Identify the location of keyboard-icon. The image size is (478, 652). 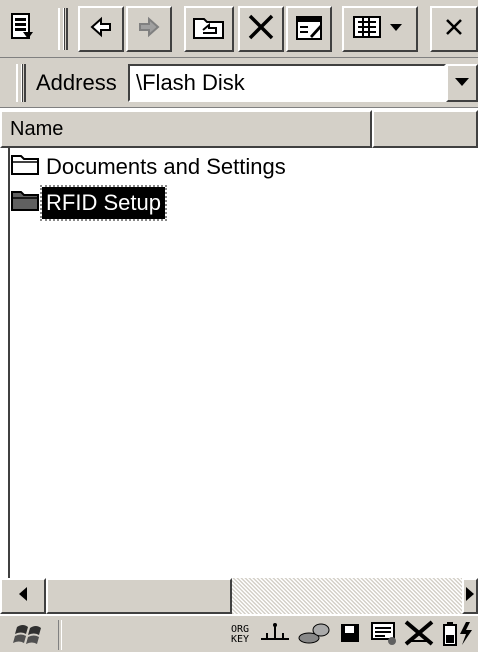
(384, 635).